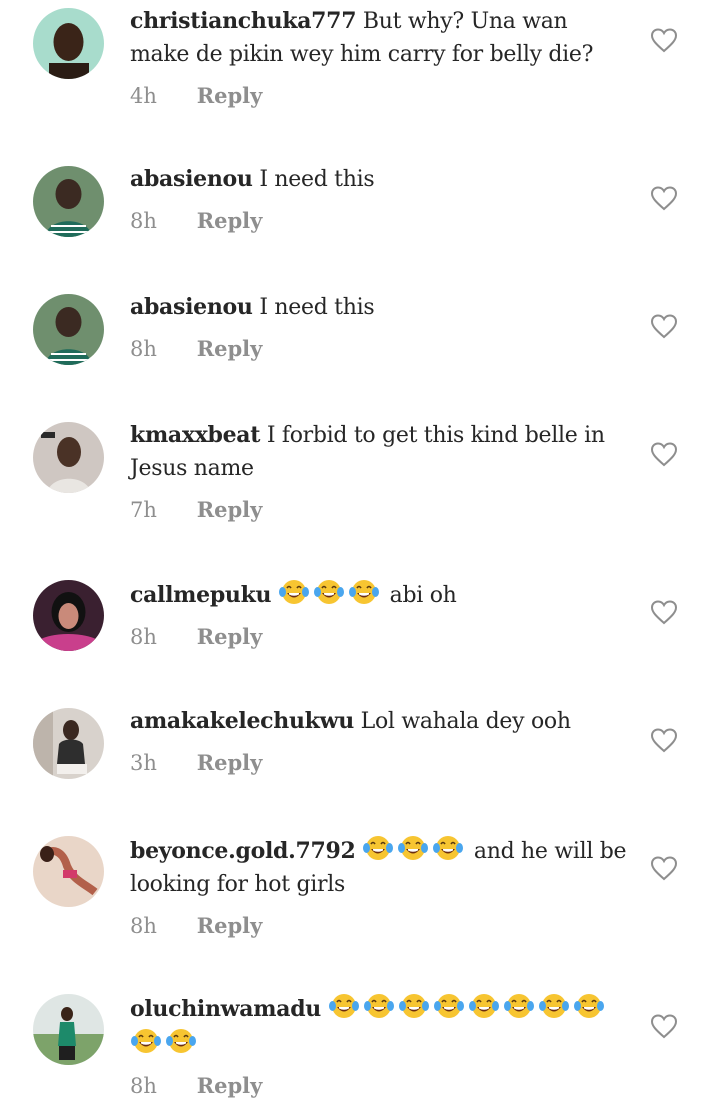  Describe the element at coordinates (423, 595) in the screenshot. I see `comment-body: abi oh` at that location.